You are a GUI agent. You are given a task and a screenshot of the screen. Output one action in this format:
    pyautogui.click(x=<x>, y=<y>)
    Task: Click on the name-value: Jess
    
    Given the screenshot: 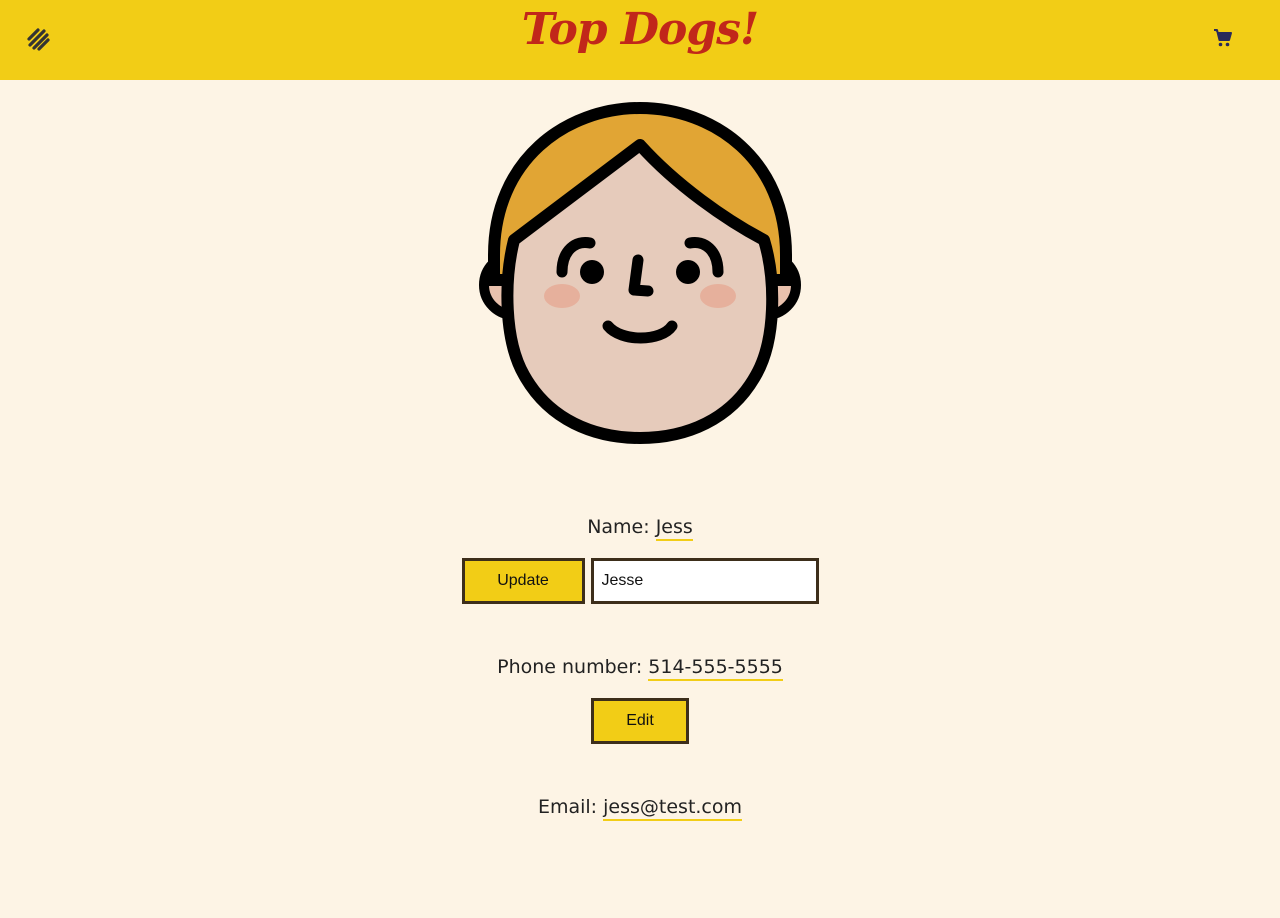 What is the action you would take?
    pyautogui.click(x=674, y=528)
    